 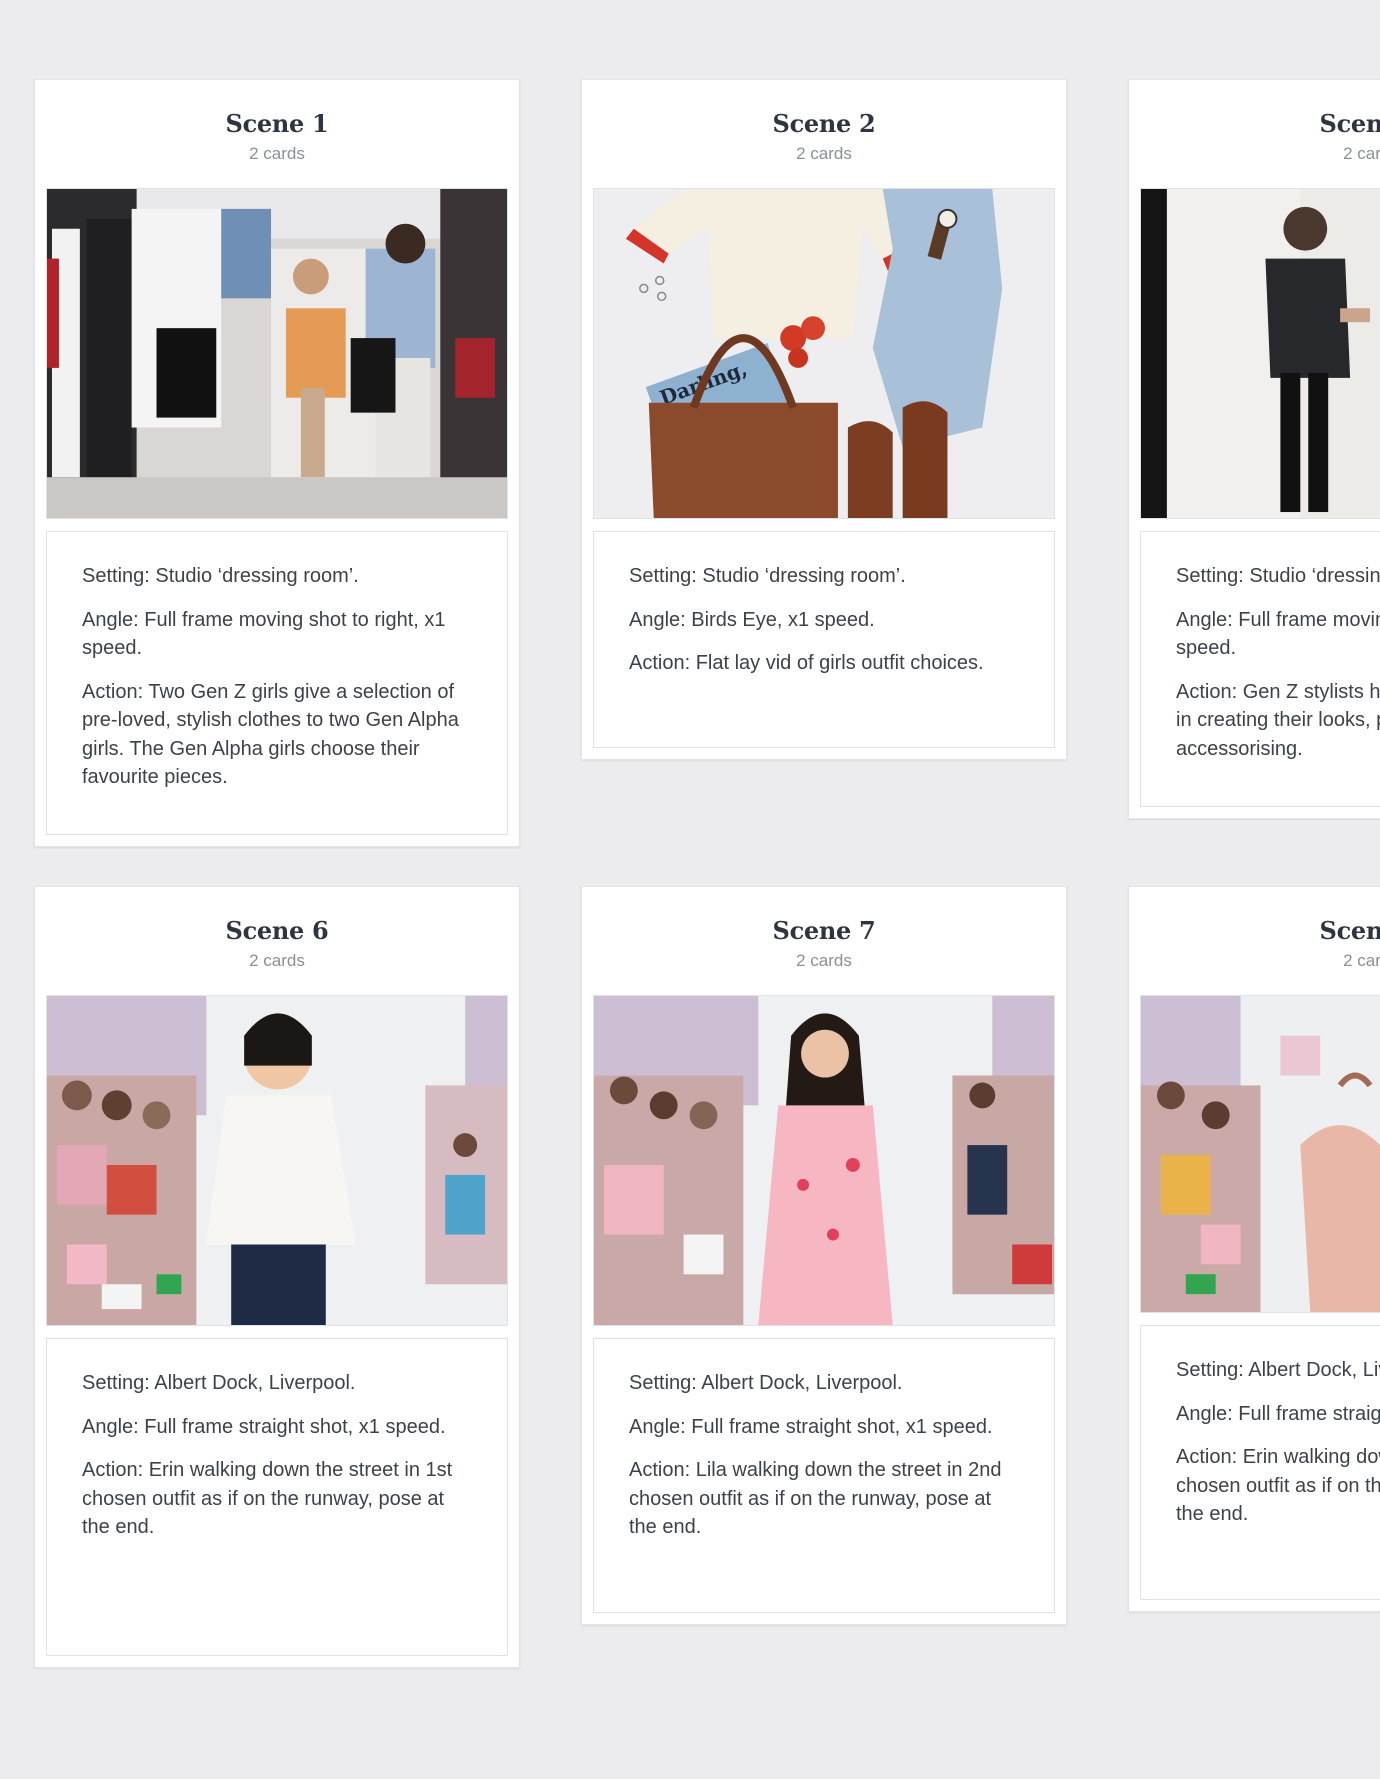 I want to click on clothing-store-photo, so click(x=277, y=353).